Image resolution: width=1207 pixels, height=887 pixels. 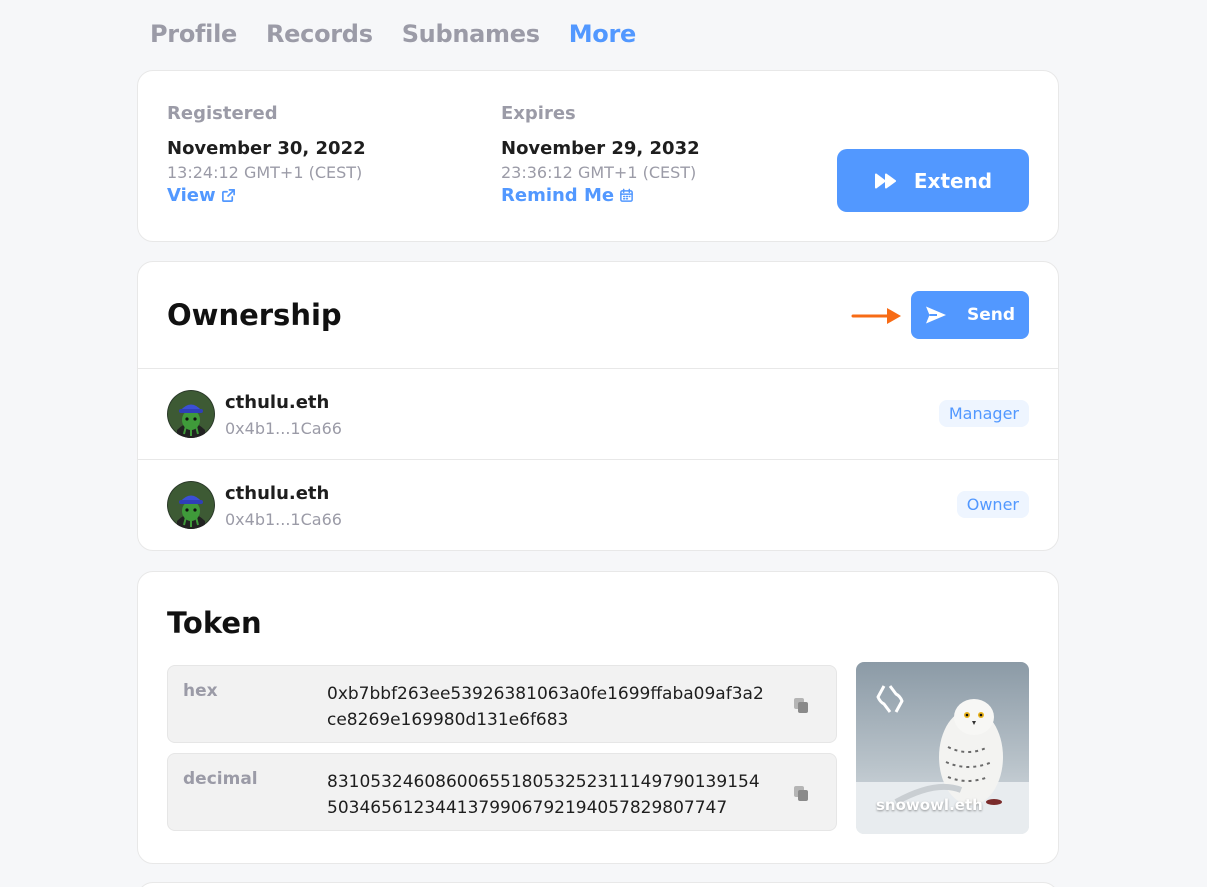 I want to click on expires-date: November 29, 2032, so click(x=600, y=148).